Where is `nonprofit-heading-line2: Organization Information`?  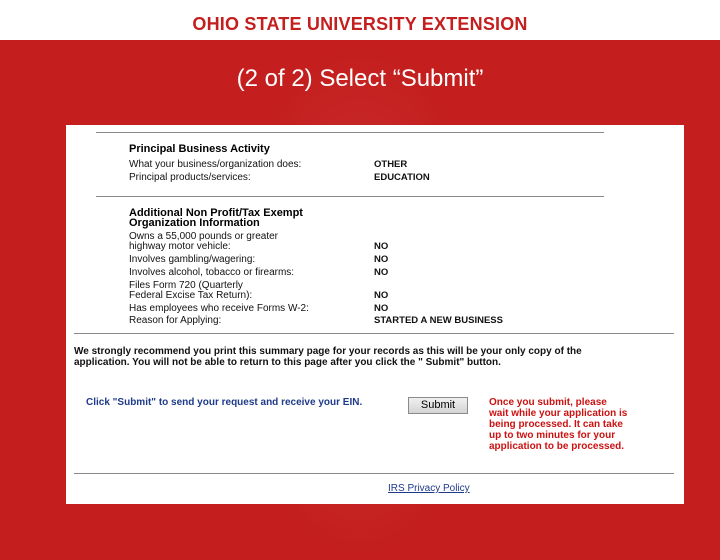
nonprofit-heading-line2: Organization Information is located at coordinates (194, 223).